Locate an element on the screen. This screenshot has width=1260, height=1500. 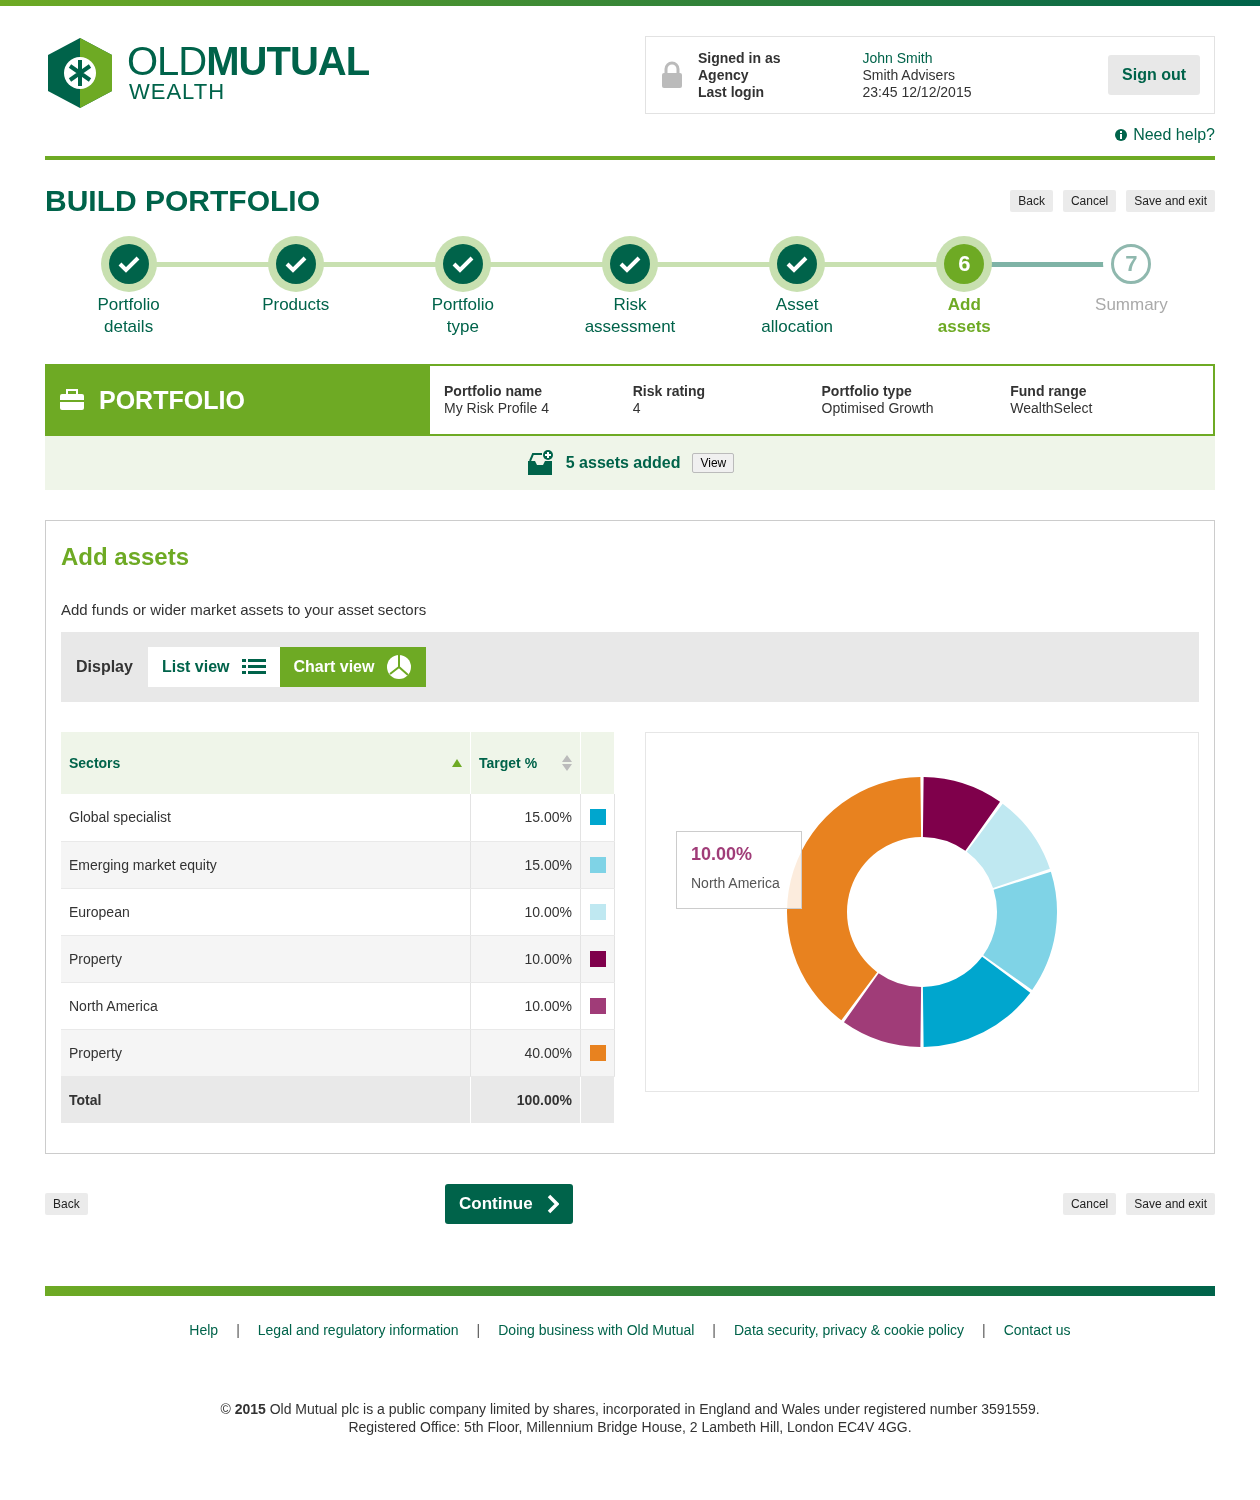
table-cell: Emerging market equity is located at coordinates (266, 864).